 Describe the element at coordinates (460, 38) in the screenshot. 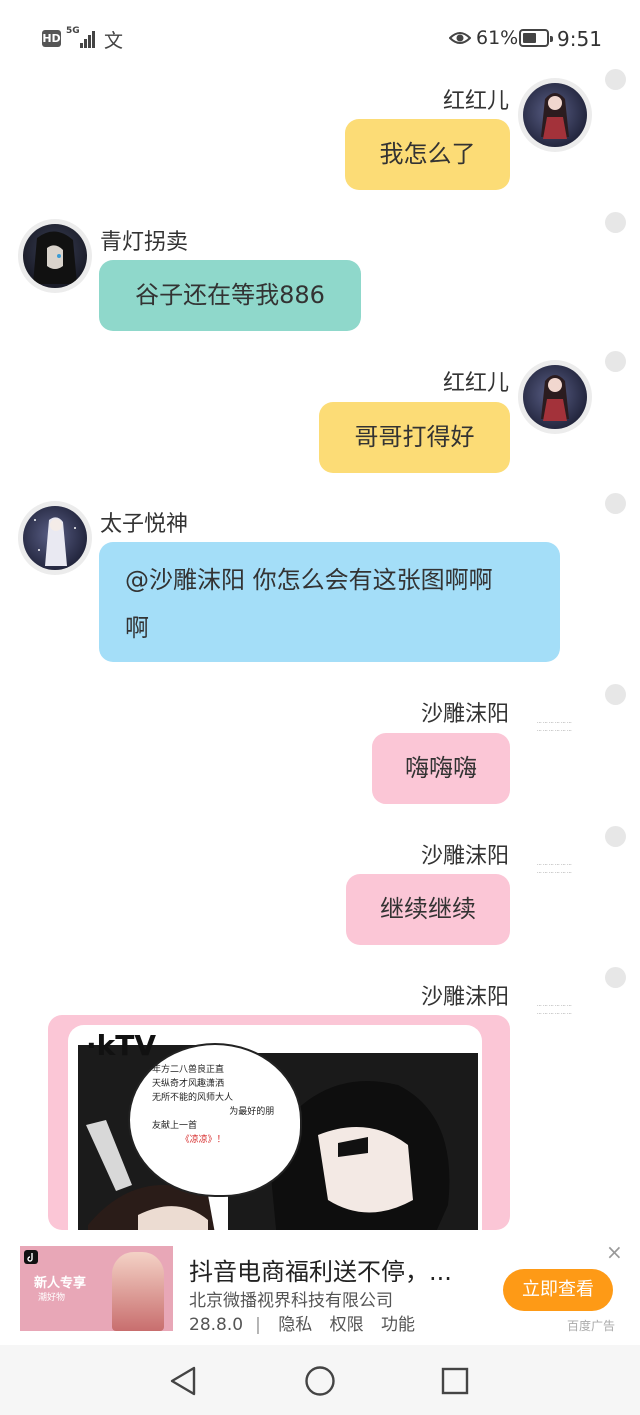

I see `eye-comfort-icon` at that location.